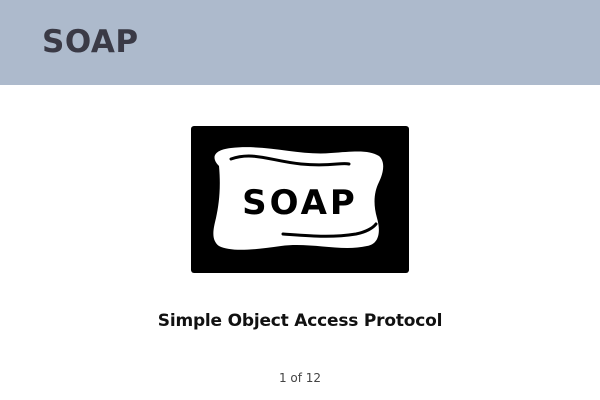 This screenshot has width=600, height=400. I want to click on soap-bar-icon: SOAP, so click(298, 198).